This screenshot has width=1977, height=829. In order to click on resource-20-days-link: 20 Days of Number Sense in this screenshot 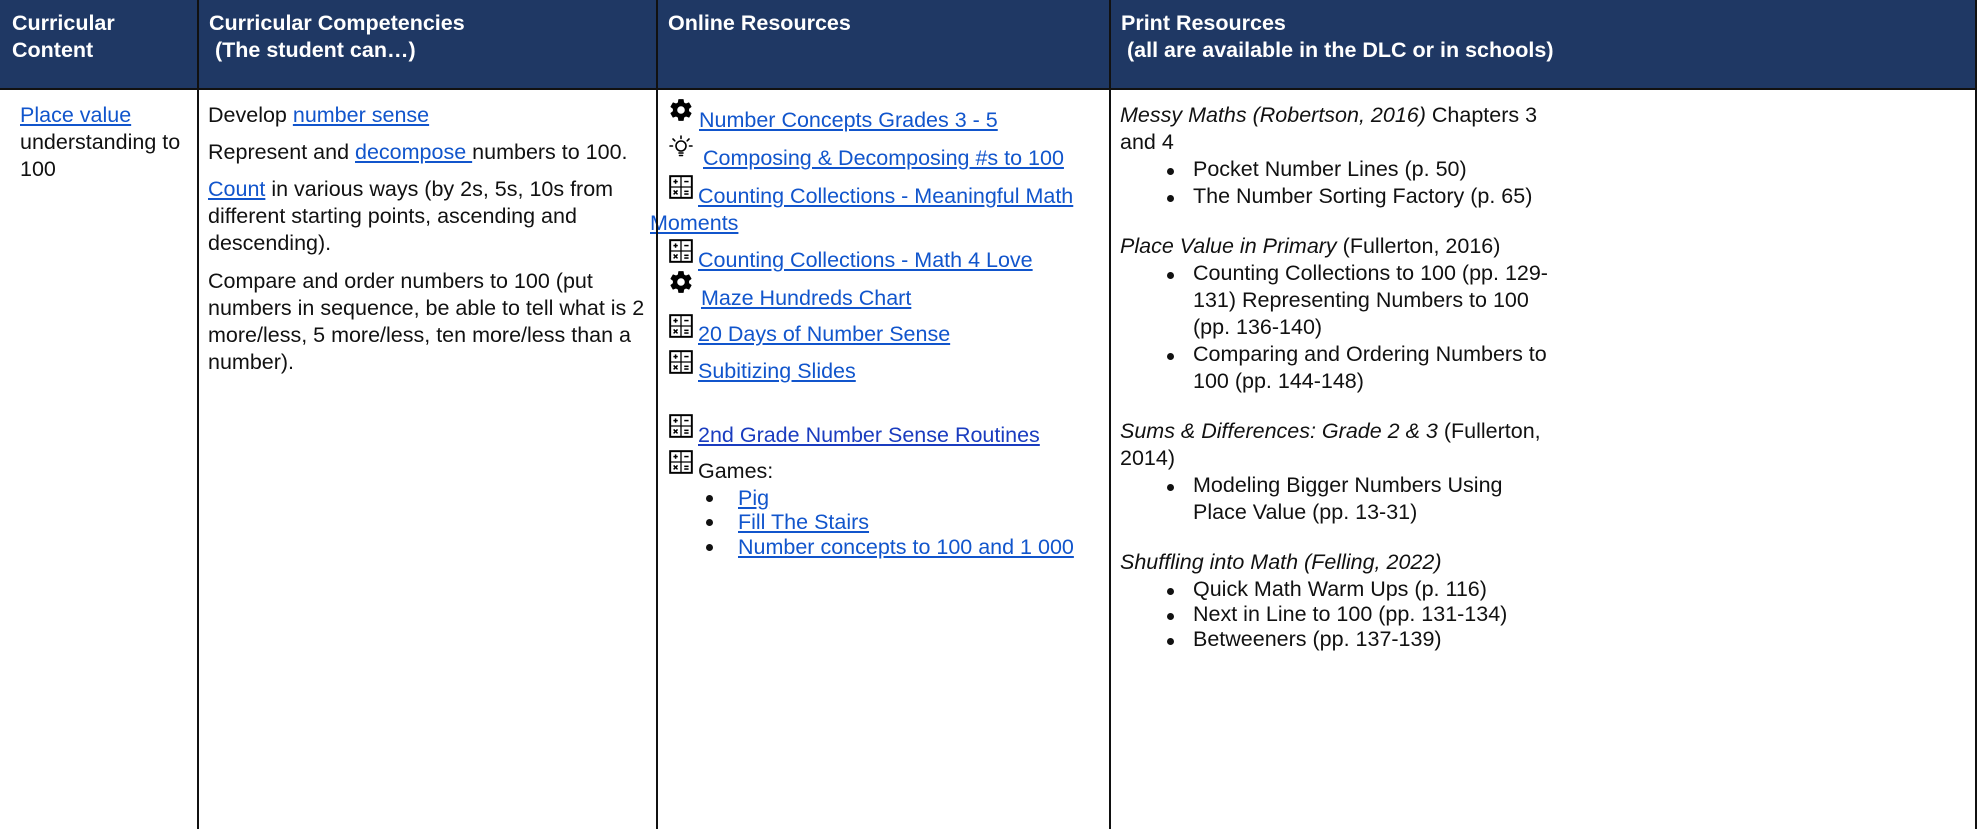, I will do `click(824, 334)`.